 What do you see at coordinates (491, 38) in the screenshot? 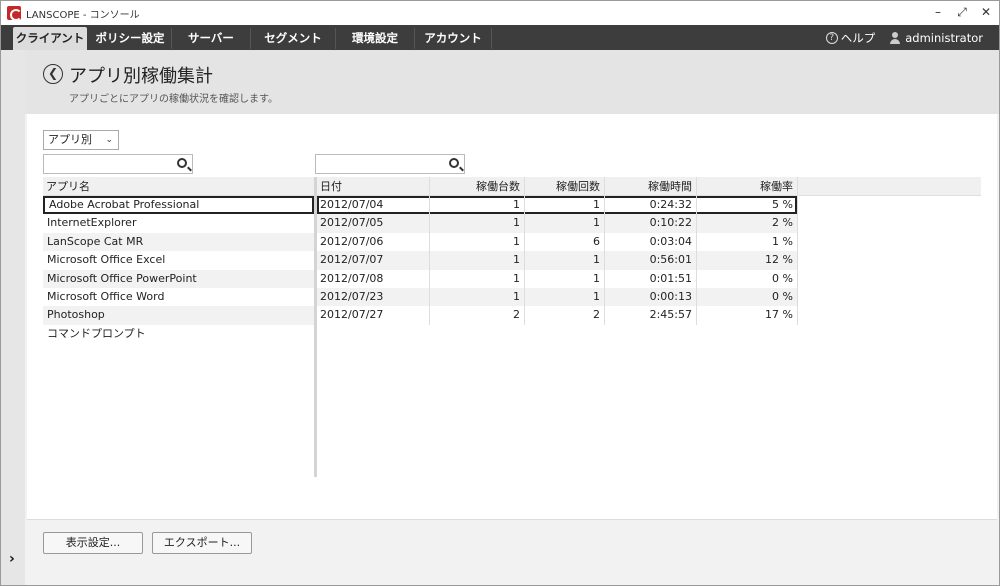
I see `tab-divider` at bounding box center [491, 38].